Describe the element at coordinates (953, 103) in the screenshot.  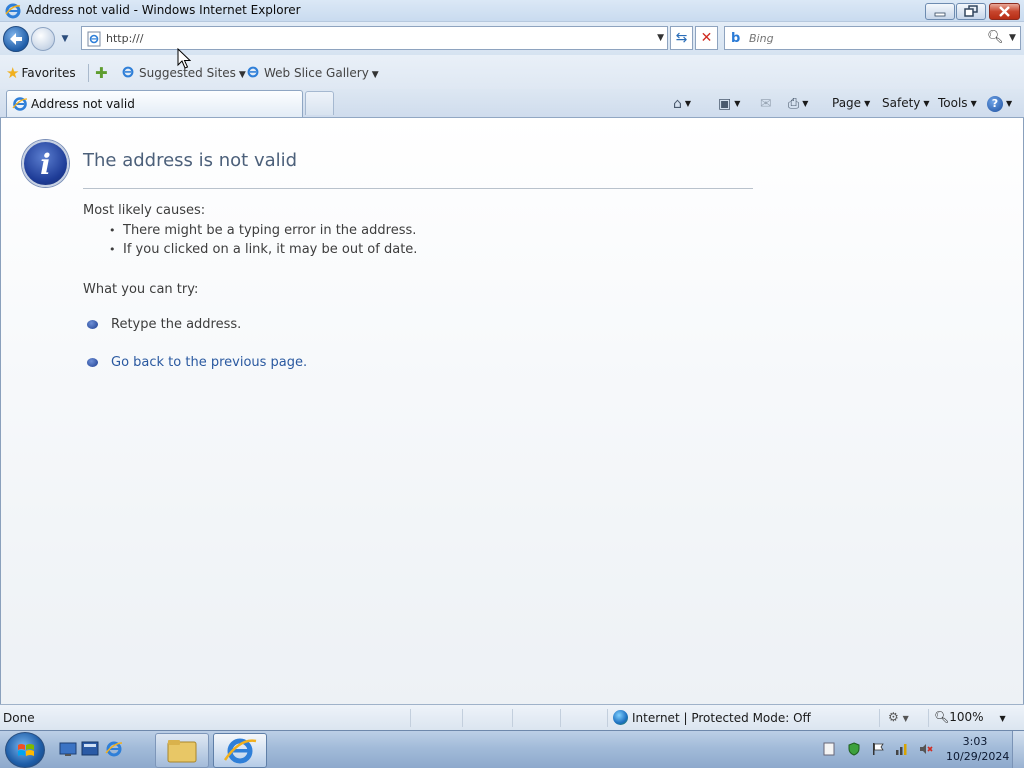
I see `tools-menu-label: Tools` at that location.